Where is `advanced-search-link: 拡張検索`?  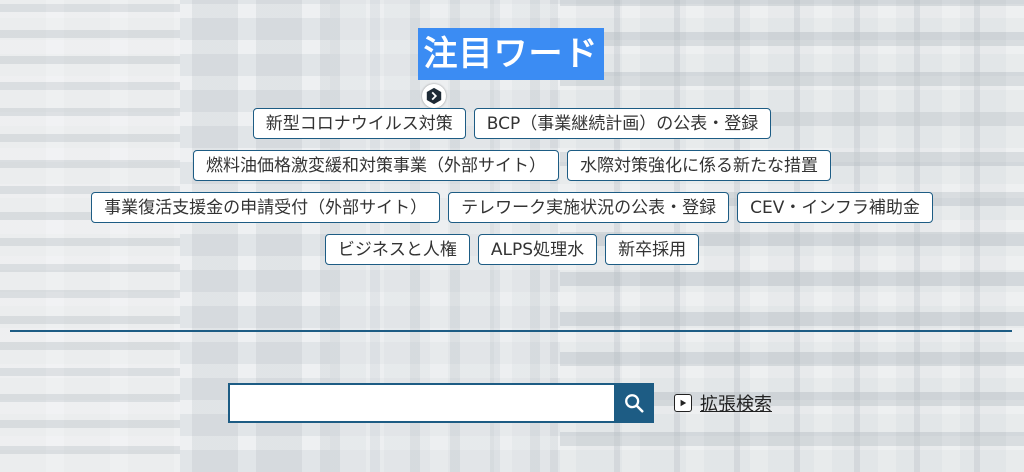 advanced-search-link: 拡張検索 is located at coordinates (723, 403).